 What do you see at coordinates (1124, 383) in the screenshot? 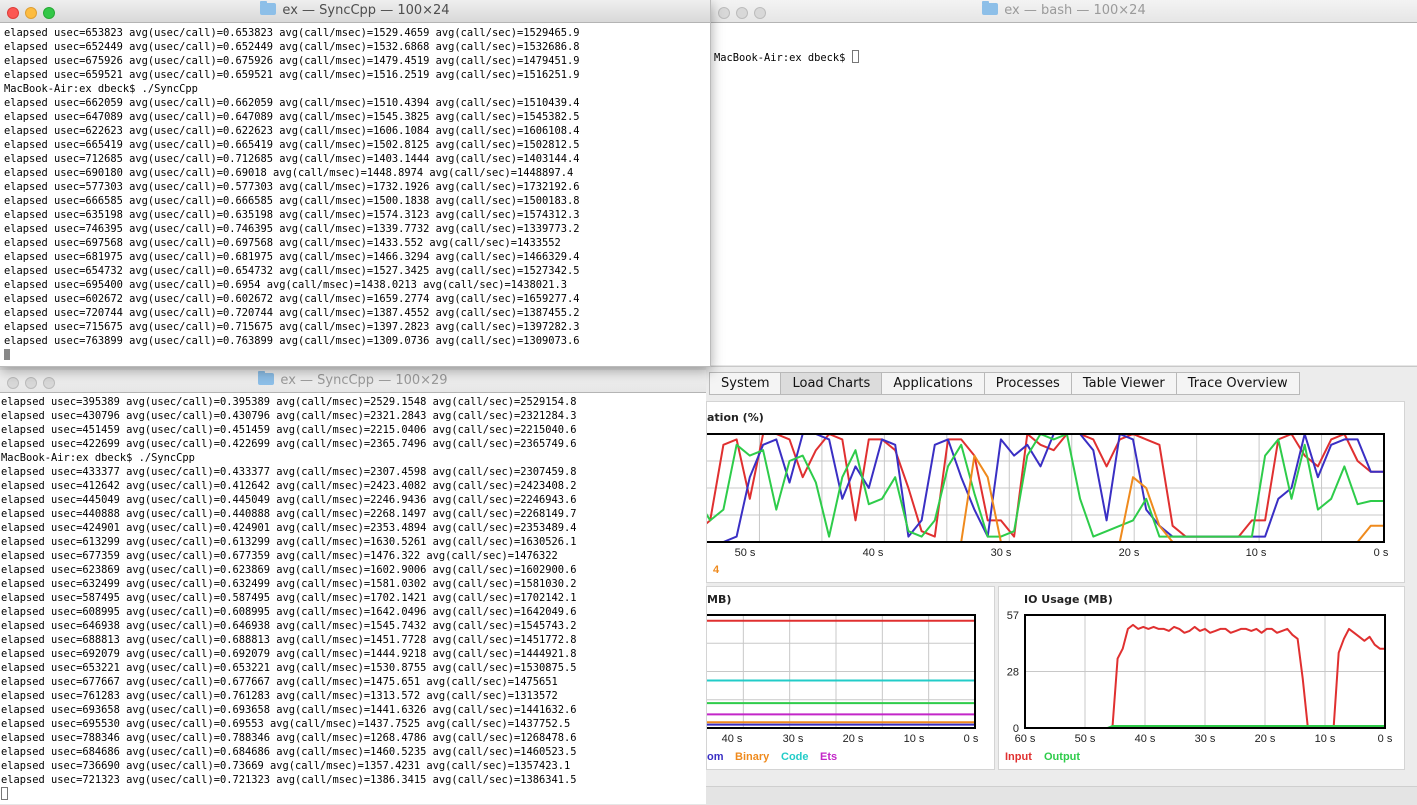
I see `tab-table-viewer: Table Viewer` at bounding box center [1124, 383].